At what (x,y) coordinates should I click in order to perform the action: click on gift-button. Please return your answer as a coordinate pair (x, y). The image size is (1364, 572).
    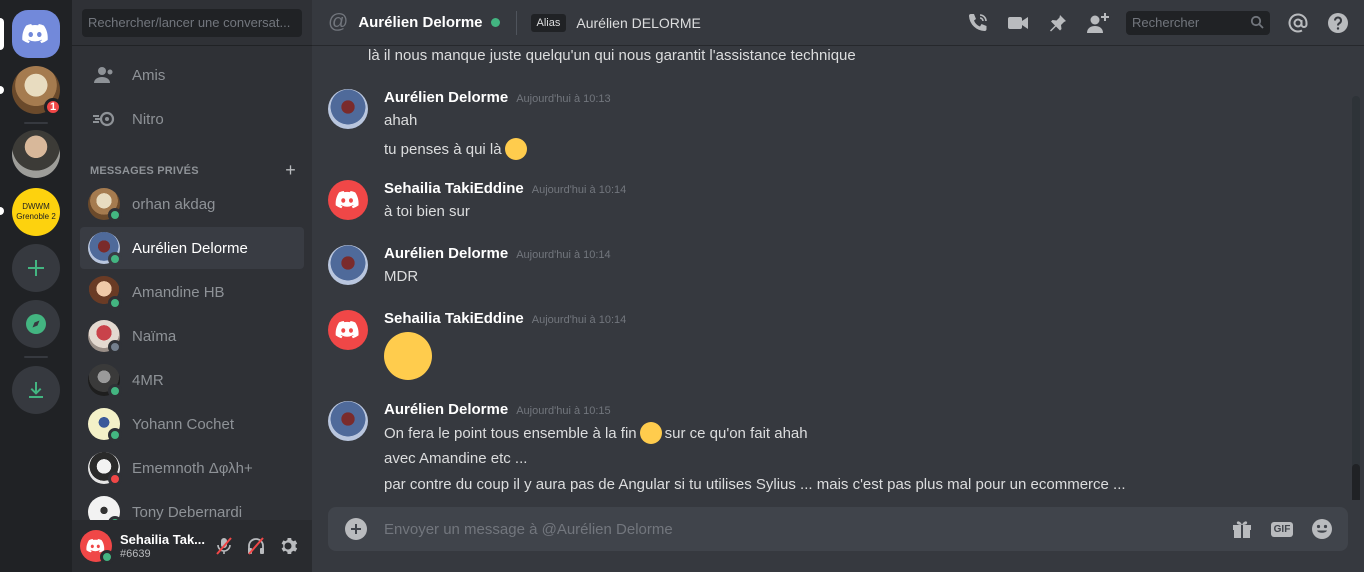
    Looking at the image, I should click on (1242, 529).